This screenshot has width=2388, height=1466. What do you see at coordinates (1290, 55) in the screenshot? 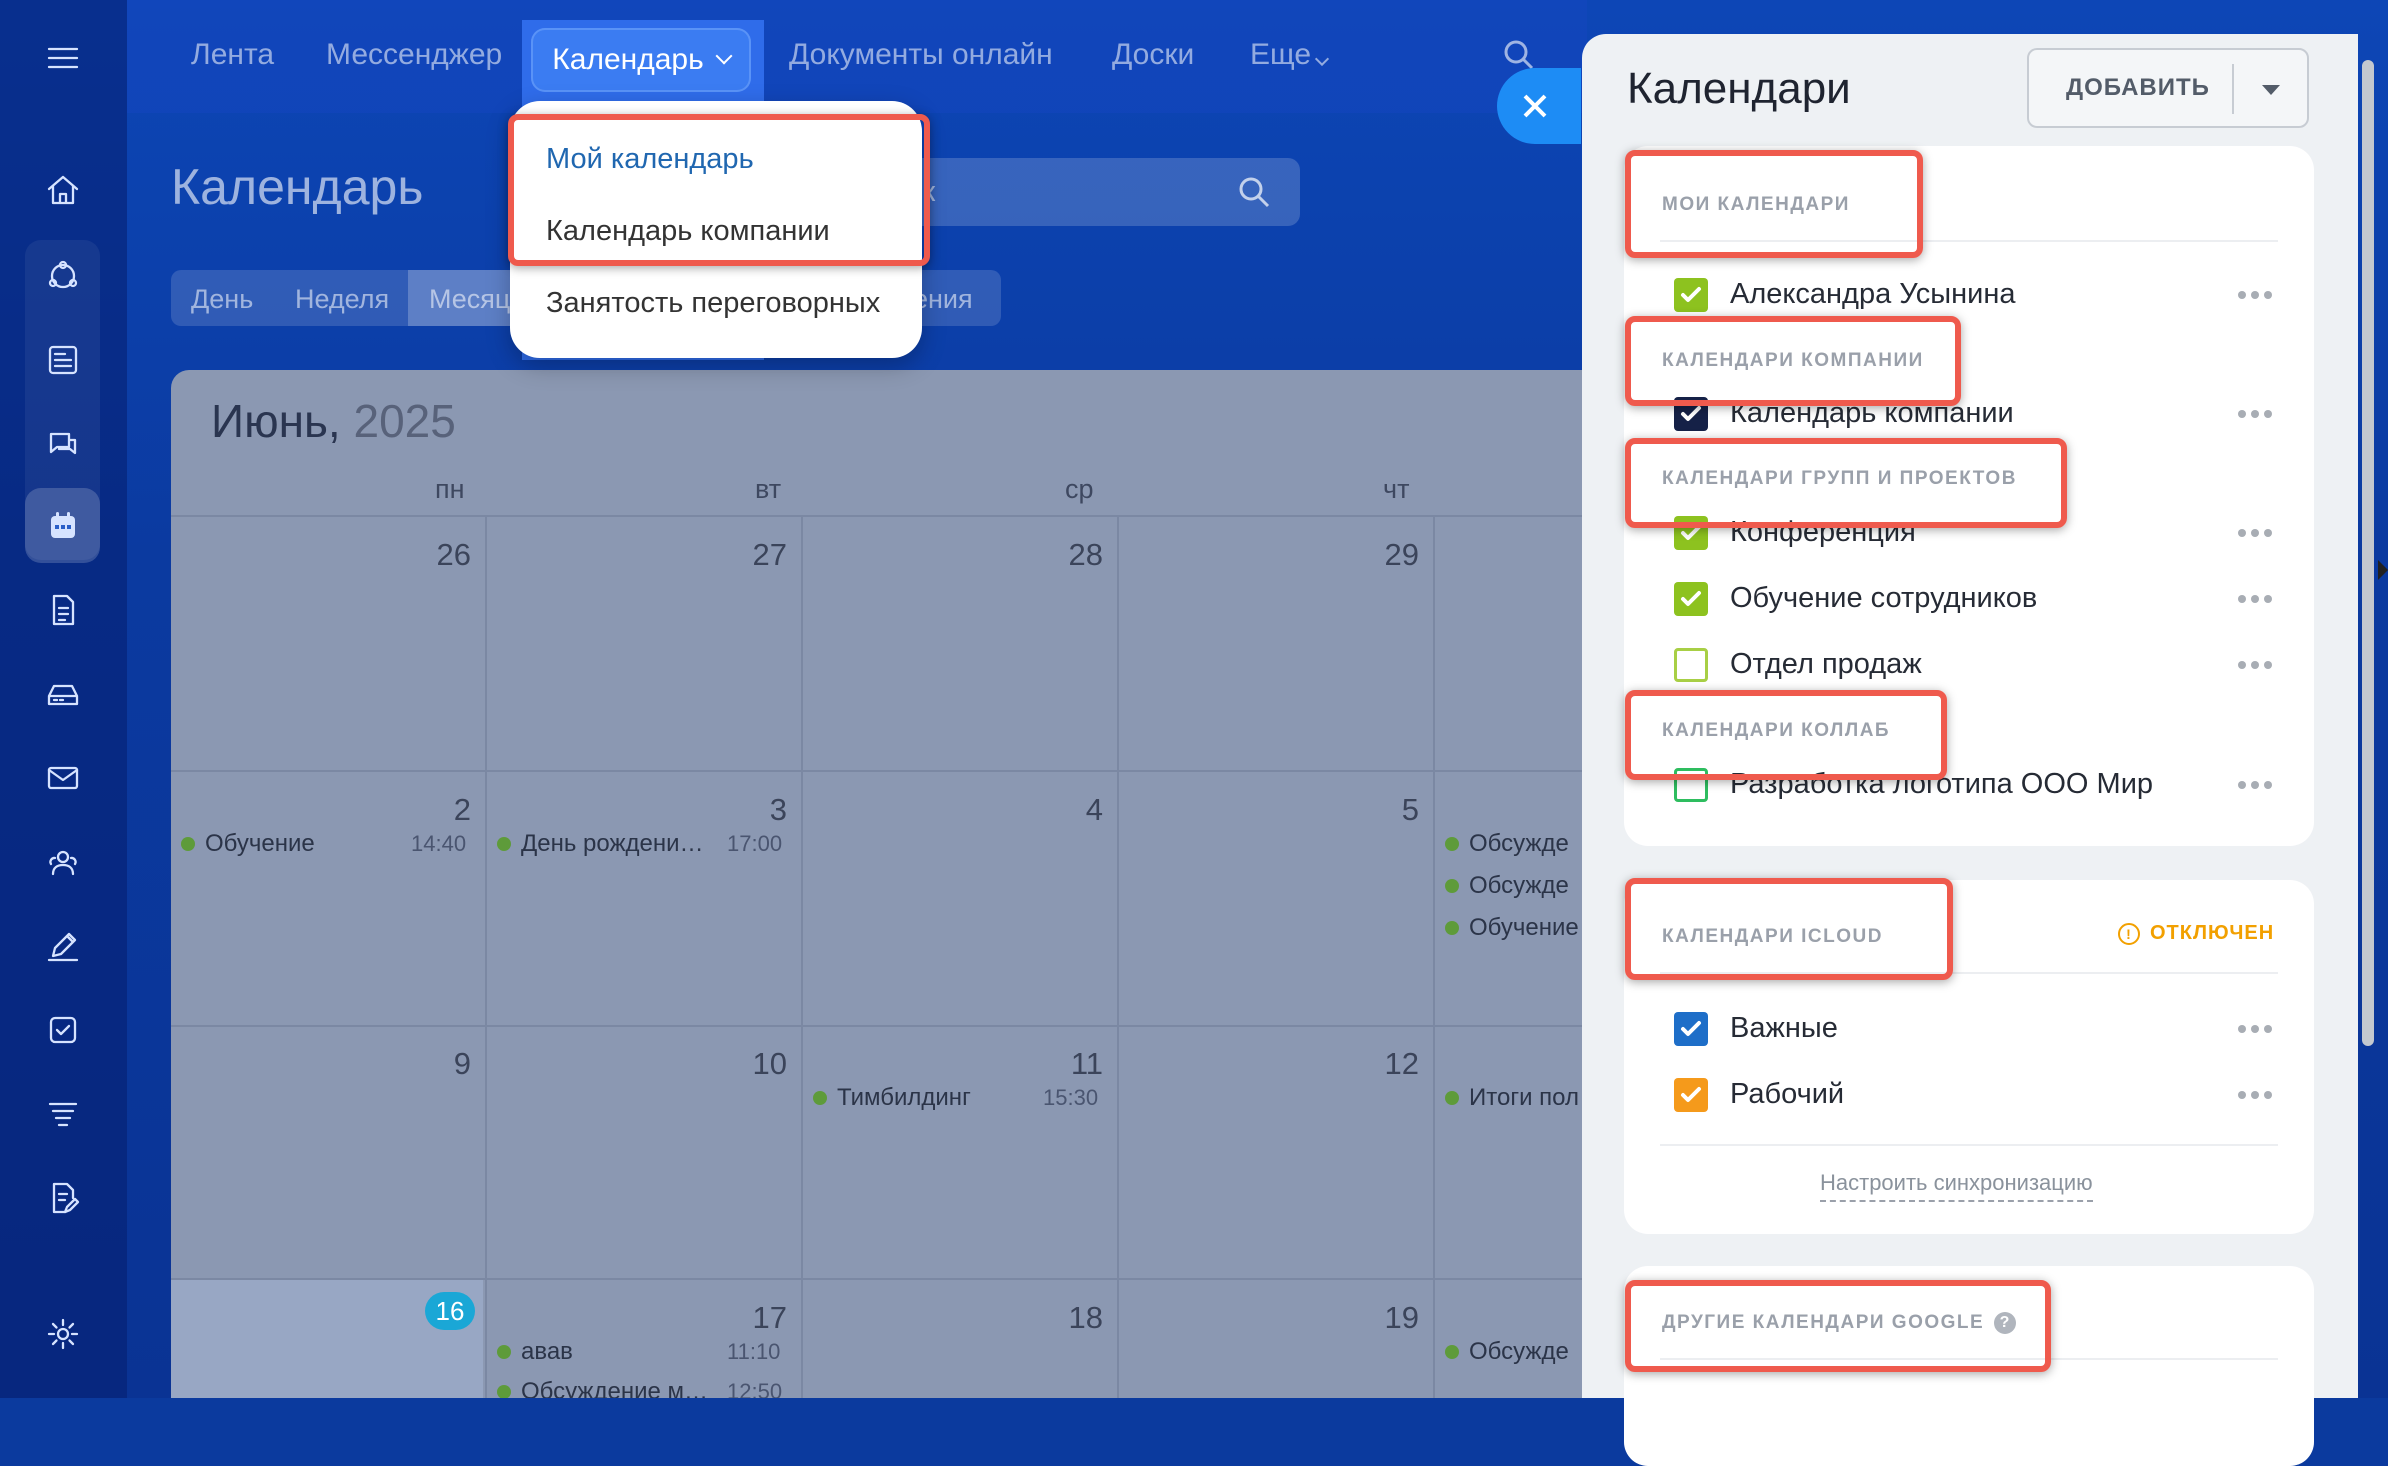
I see `nav-item-more: Еще` at bounding box center [1290, 55].